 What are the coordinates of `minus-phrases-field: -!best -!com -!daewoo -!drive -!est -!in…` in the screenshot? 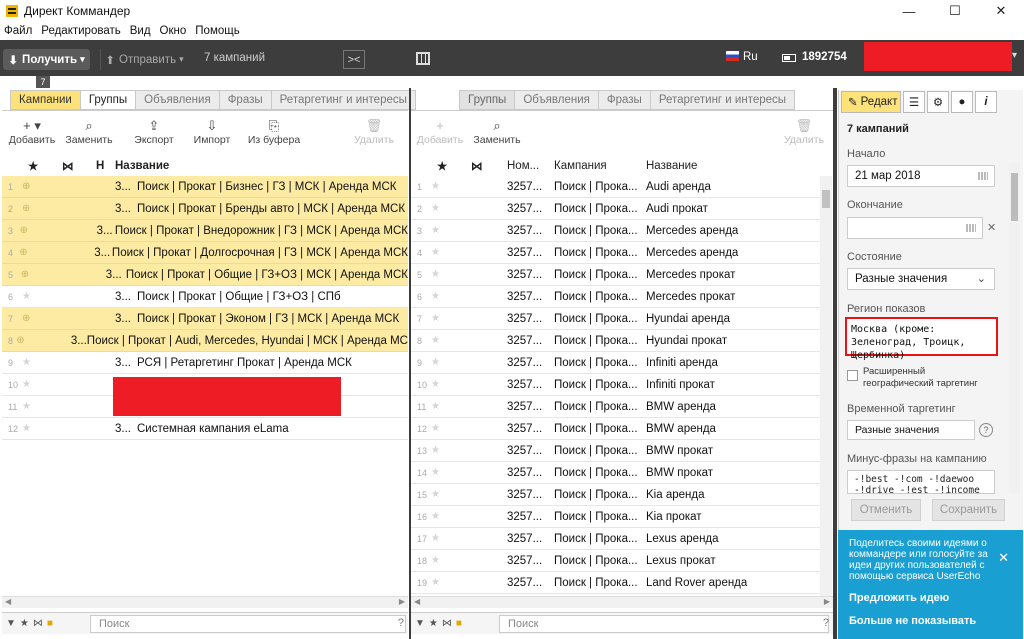 It's located at (921, 482).